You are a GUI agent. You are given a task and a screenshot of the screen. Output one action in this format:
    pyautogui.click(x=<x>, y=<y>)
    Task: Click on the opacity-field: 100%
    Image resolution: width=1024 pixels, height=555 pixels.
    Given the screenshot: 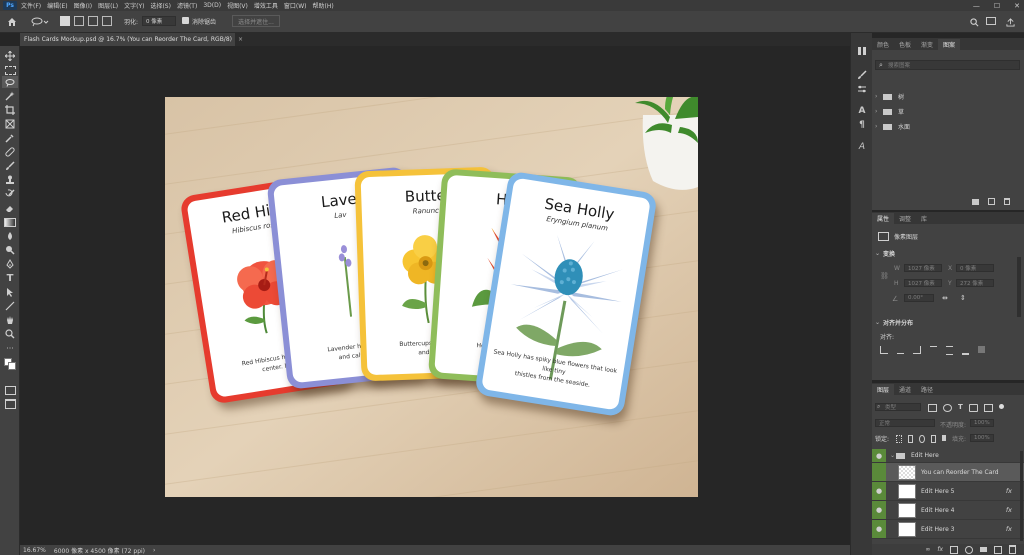 What is the action you would take?
    pyautogui.click(x=982, y=423)
    